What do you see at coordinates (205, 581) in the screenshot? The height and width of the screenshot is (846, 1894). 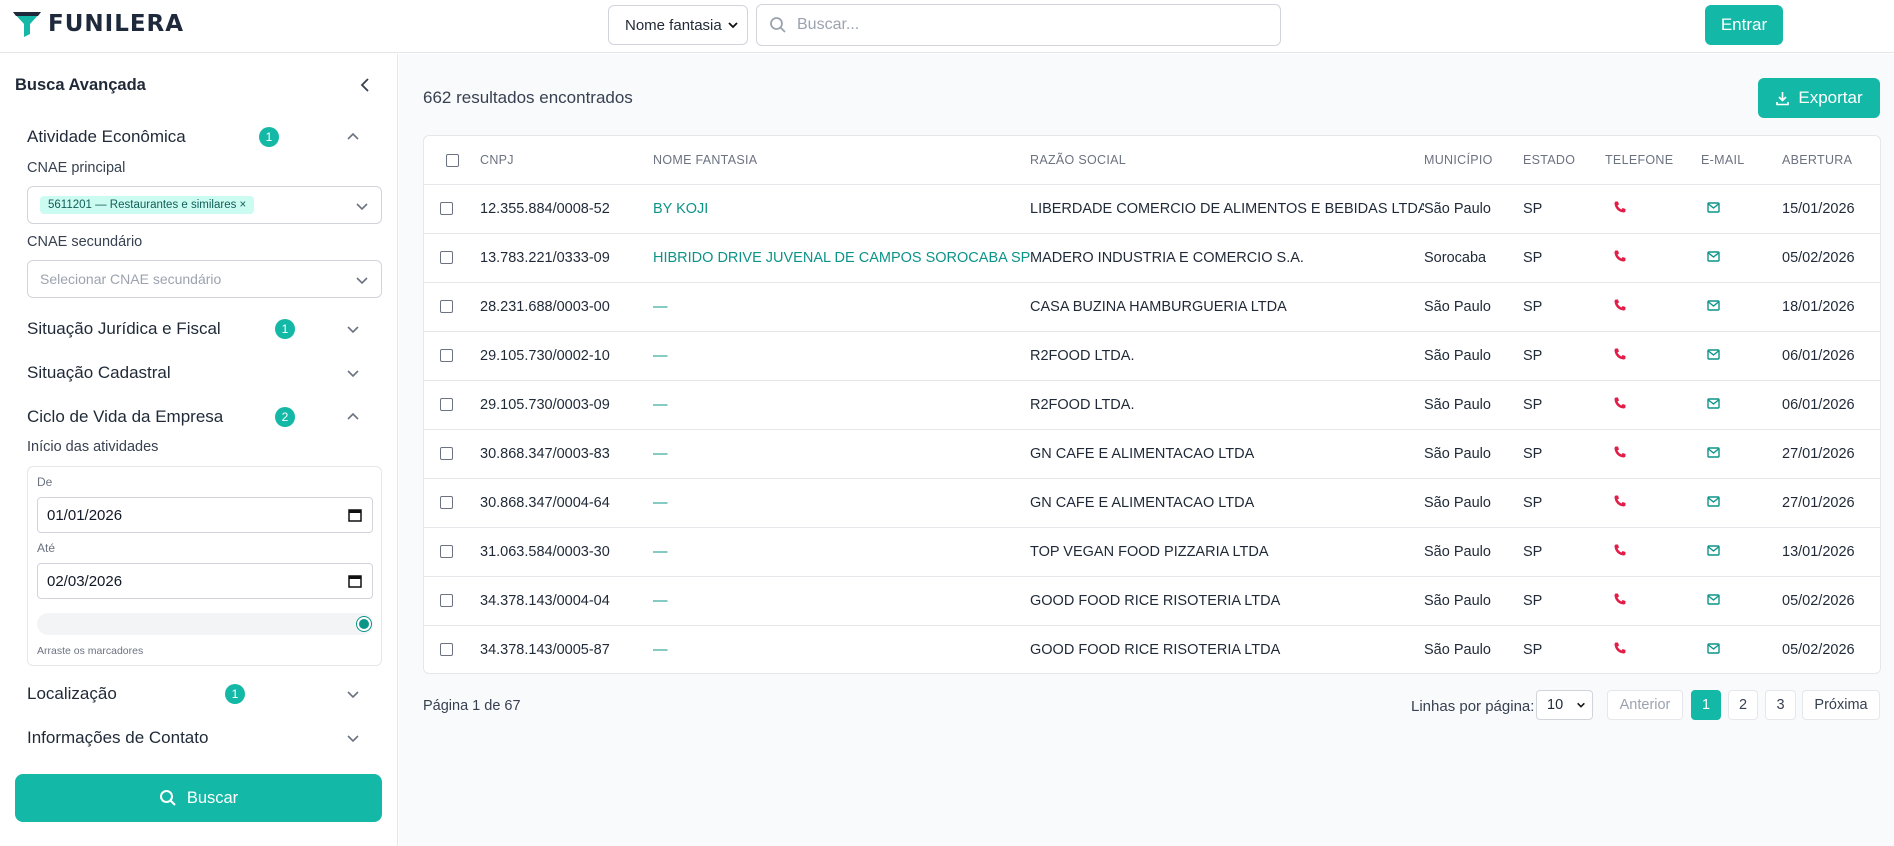 I see `date-to-input: 02/03/2026` at bounding box center [205, 581].